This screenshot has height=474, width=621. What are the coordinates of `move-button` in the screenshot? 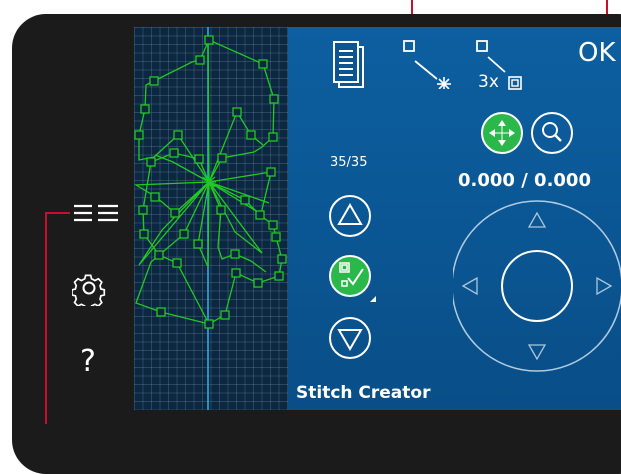 It's located at (502, 133).